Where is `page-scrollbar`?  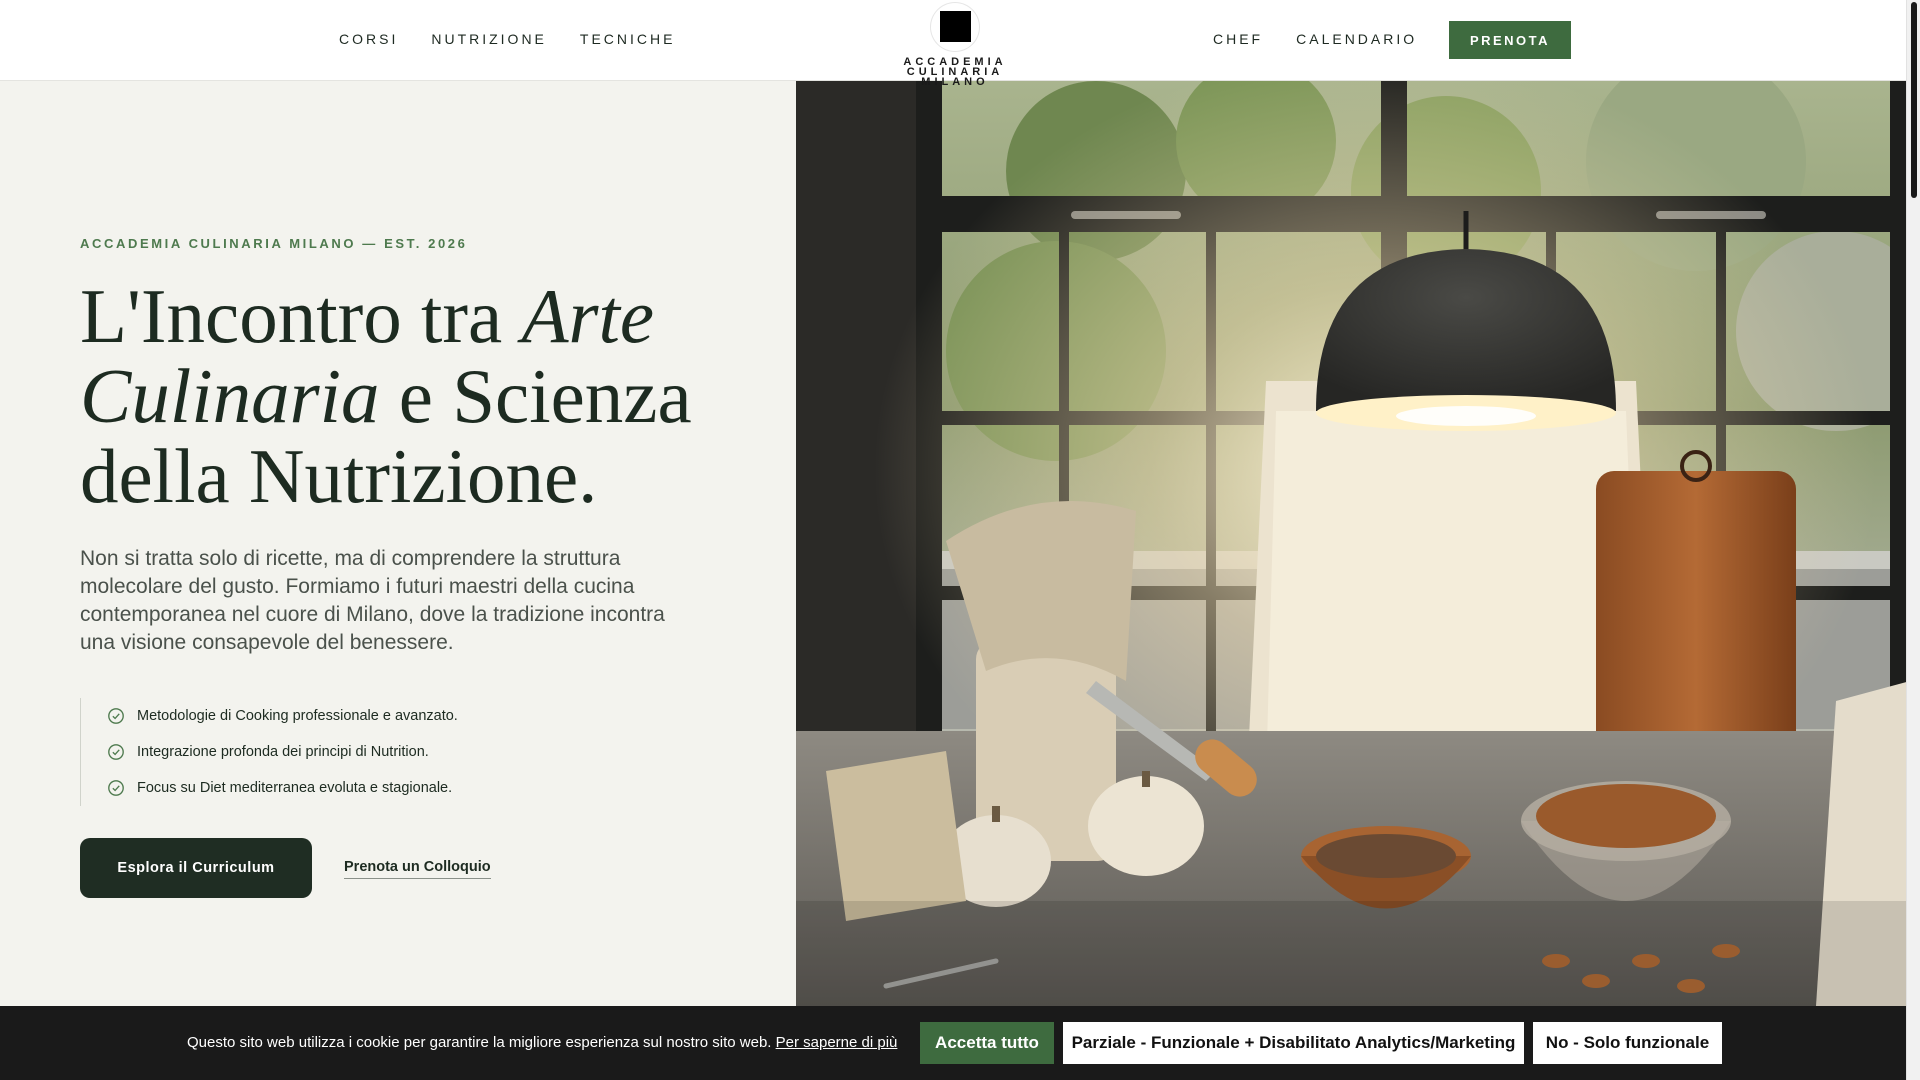 page-scrollbar is located at coordinates (1913, 540).